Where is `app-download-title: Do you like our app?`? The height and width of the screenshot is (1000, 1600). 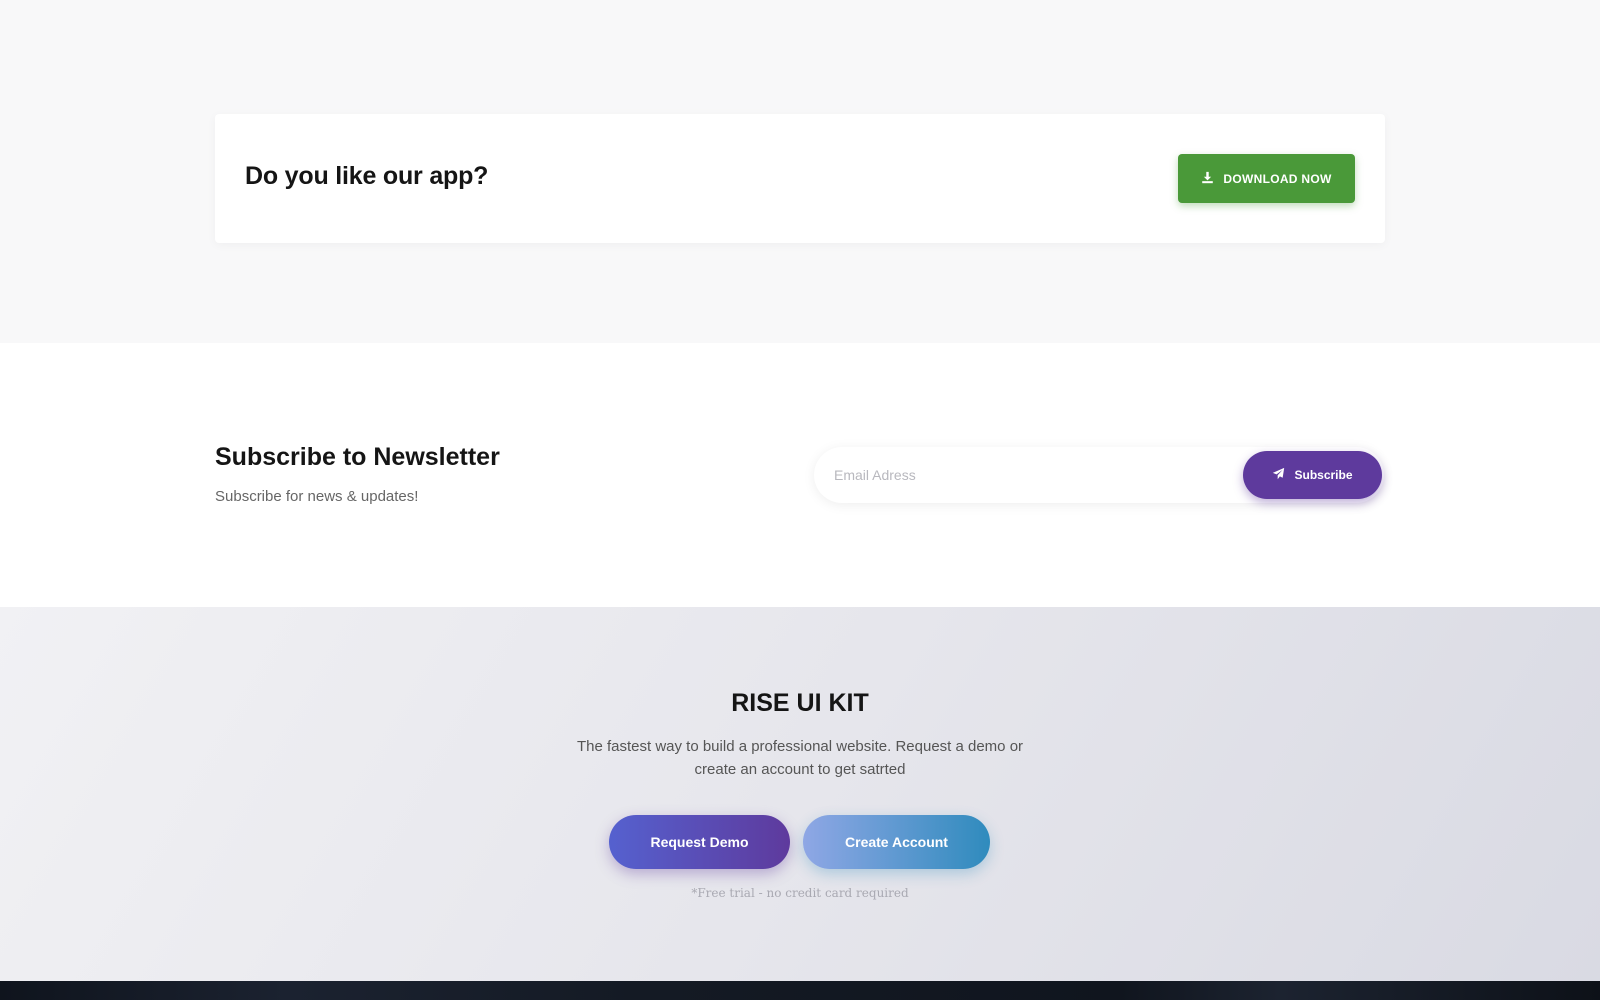
app-download-title: Do you like our app? is located at coordinates (367, 176).